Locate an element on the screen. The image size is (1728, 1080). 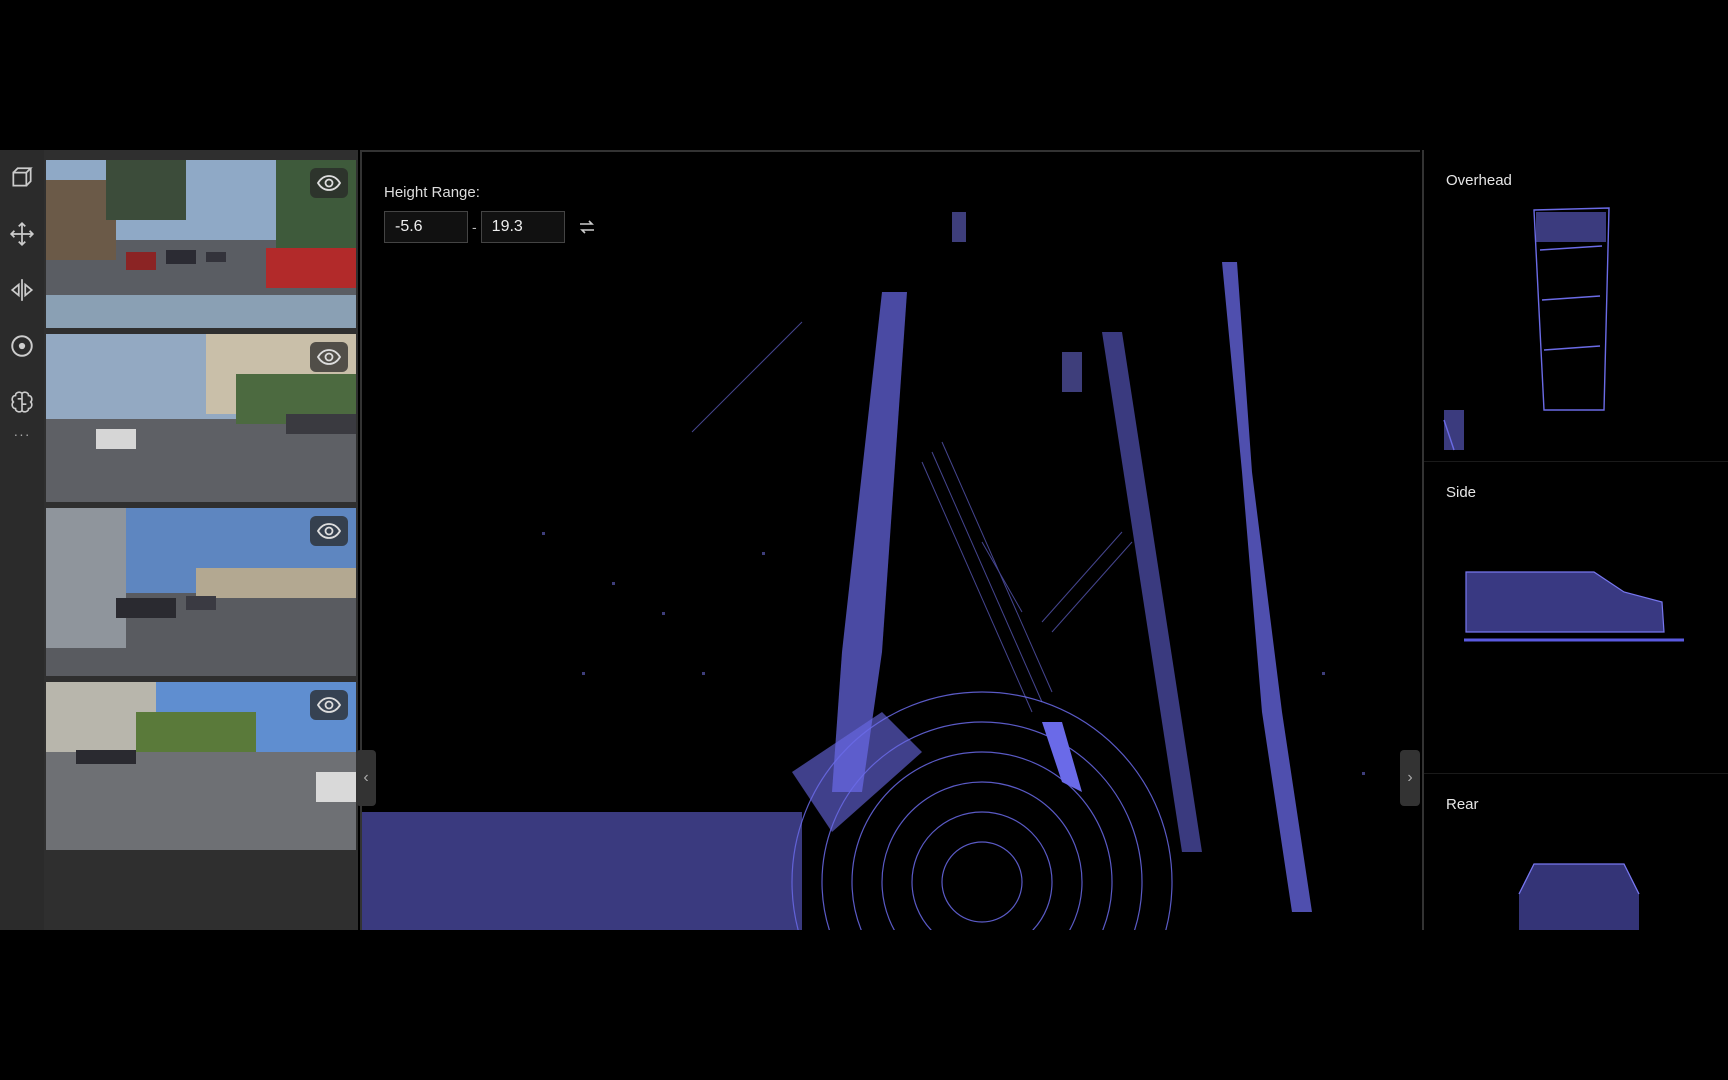
flip-horizontal-icon is located at coordinates (22, 290).